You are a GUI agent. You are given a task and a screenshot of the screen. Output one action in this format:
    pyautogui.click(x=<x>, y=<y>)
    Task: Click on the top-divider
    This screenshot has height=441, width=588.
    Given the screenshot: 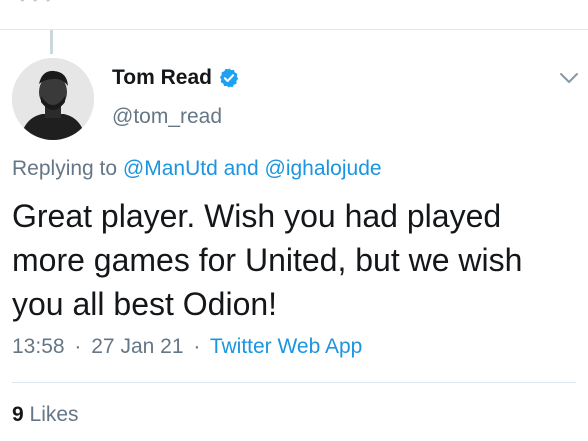 What is the action you would take?
    pyautogui.click(x=294, y=29)
    